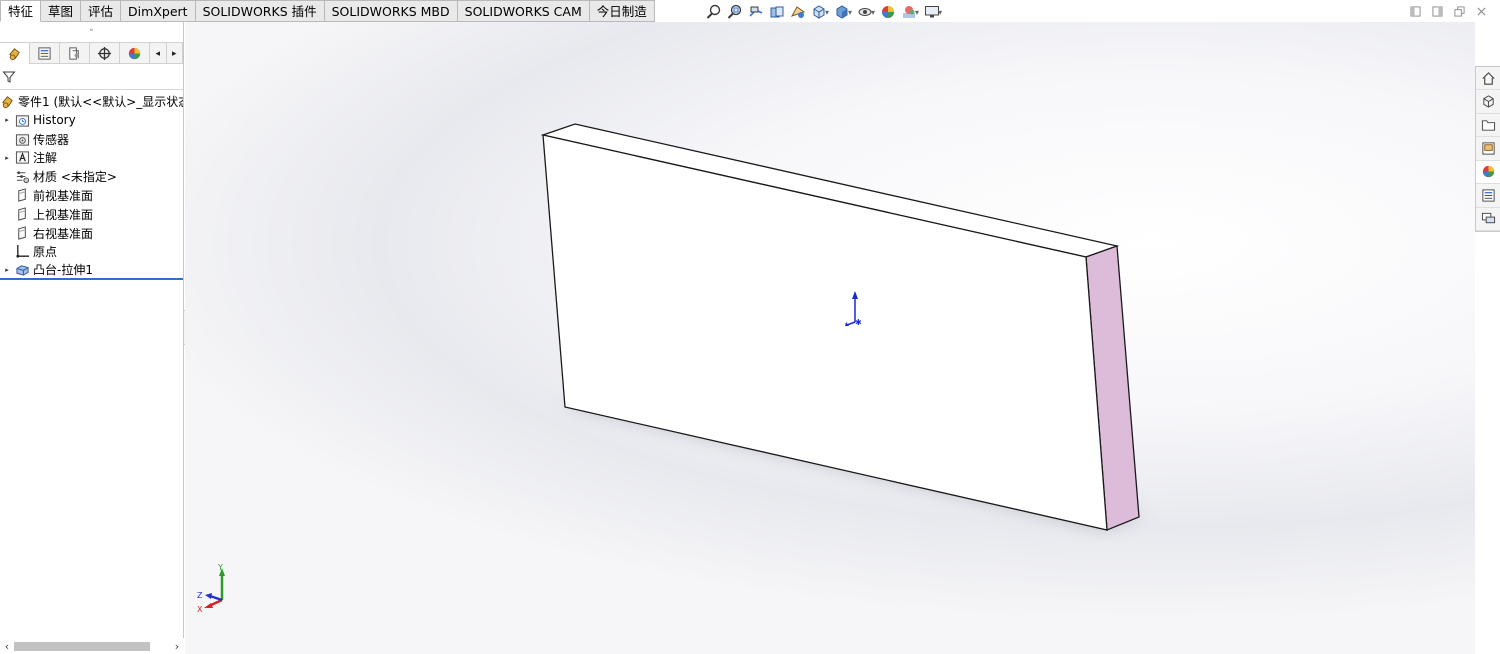 This screenshot has width=1500, height=654. I want to click on manager-tabs: ◂ ▸, so click(92, 53).